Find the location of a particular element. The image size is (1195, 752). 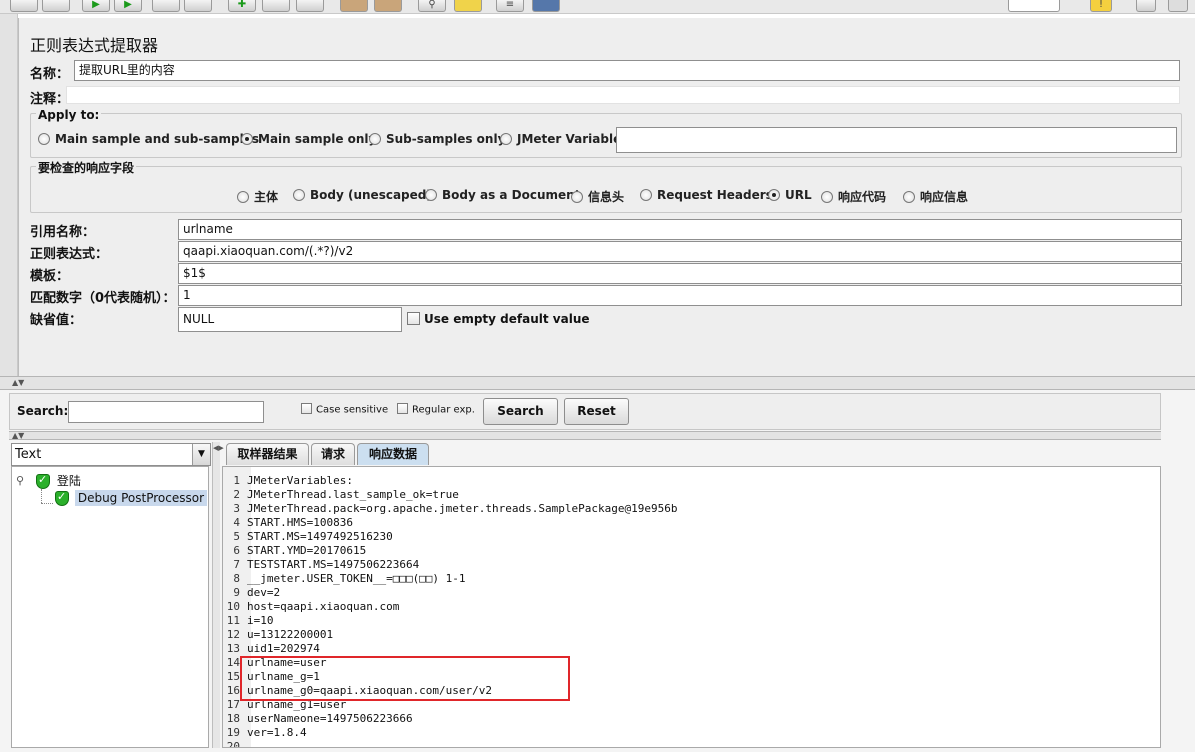

remote-stop-icon is located at coordinates (276, 6).